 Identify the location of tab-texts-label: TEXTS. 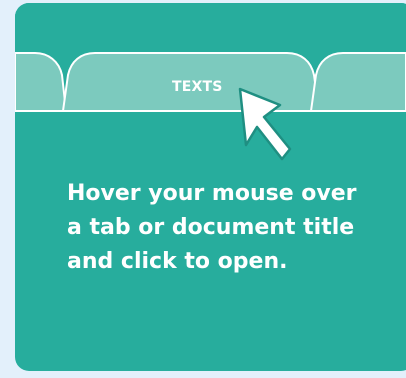
(197, 87).